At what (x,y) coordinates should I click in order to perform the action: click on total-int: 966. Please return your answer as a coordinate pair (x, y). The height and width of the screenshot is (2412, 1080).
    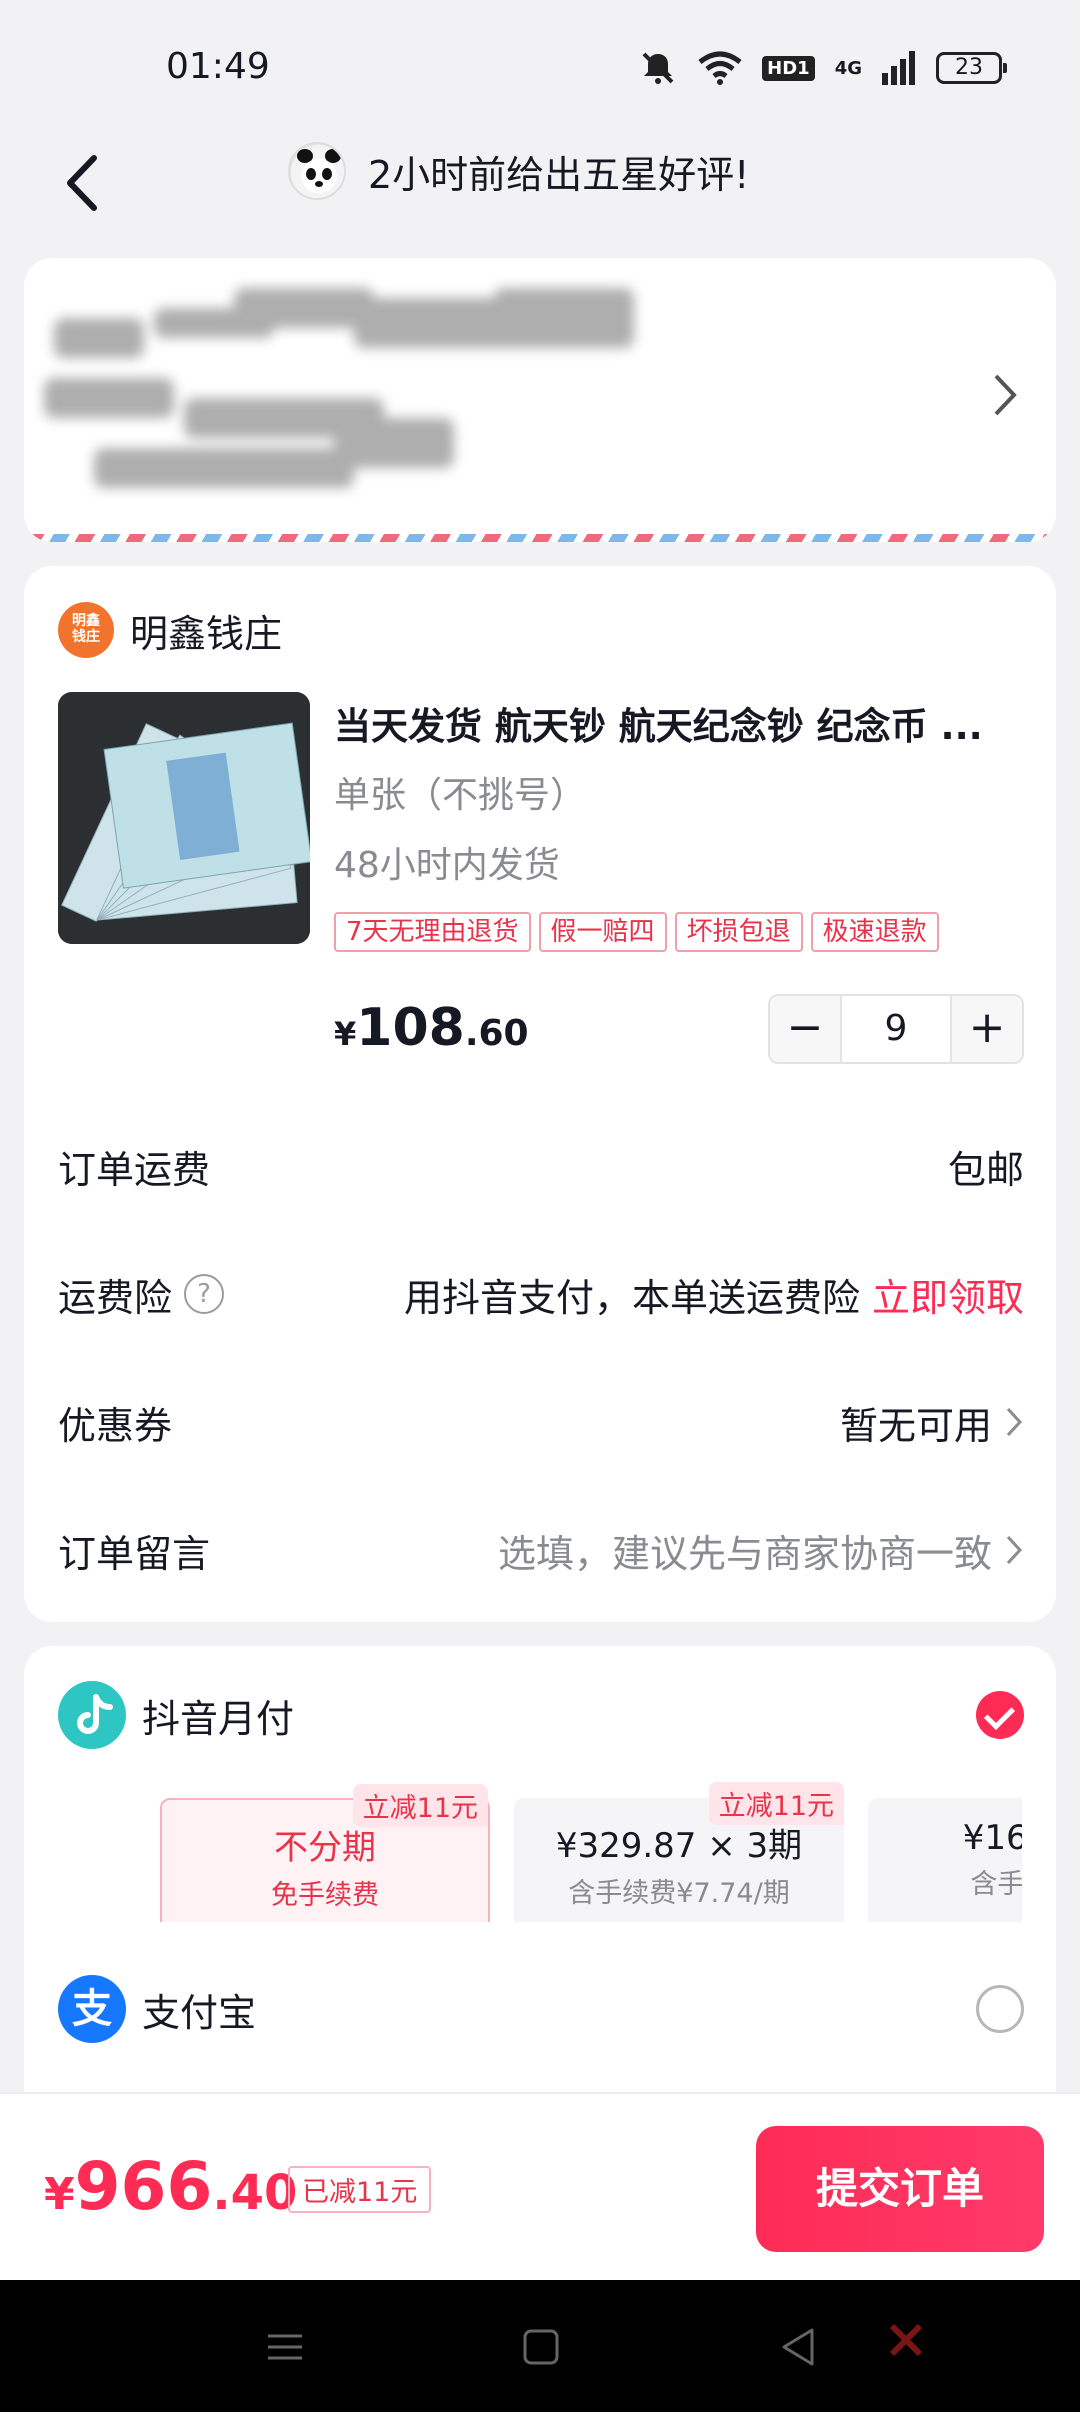
    Looking at the image, I should click on (143, 2186).